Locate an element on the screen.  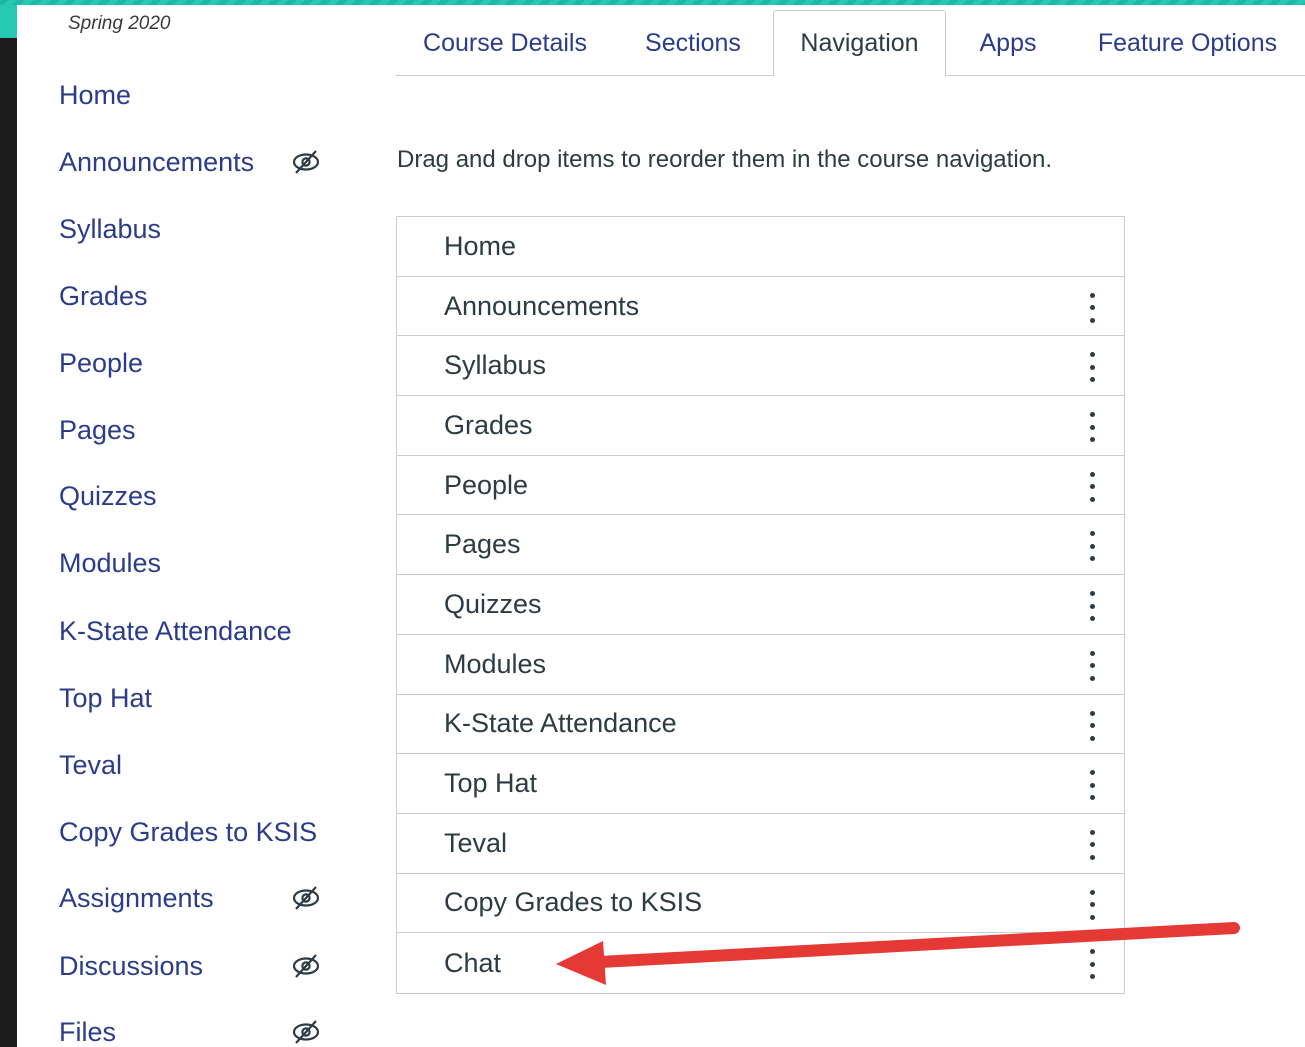
nav-list-item-label: Chat is located at coordinates (473, 962).